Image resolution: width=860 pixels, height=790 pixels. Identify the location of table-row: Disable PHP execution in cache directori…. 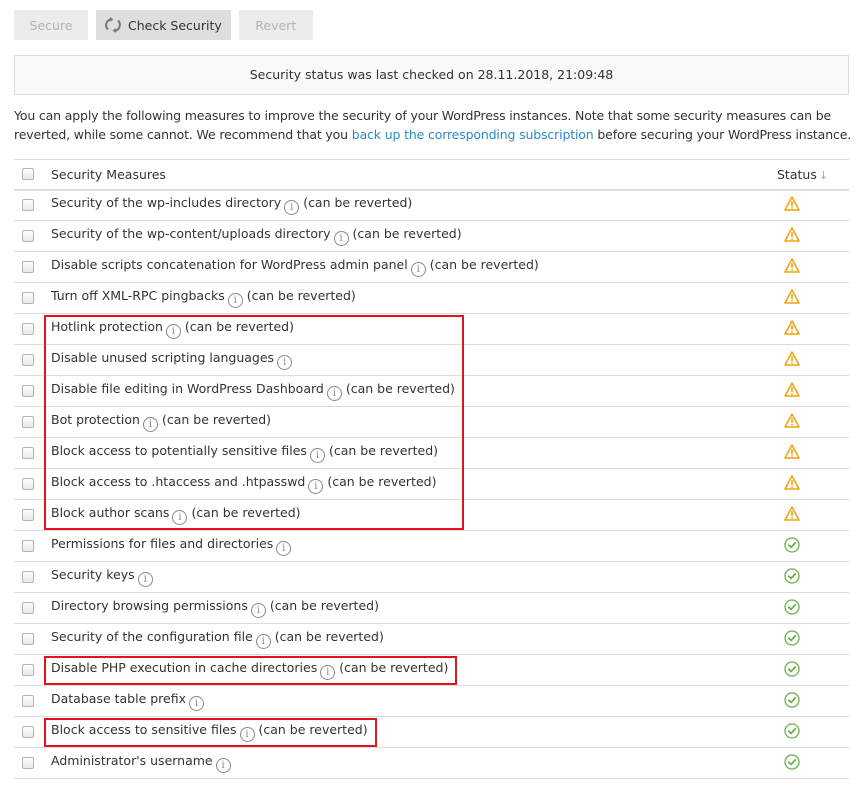
(431, 670).